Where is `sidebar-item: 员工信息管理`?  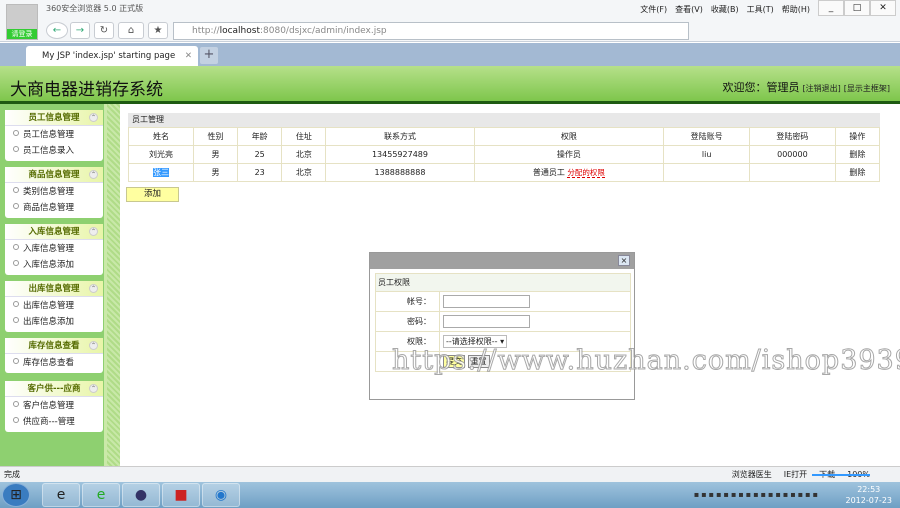 sidebar-item: 员工信息管理 is located at coordinates (54, 135).